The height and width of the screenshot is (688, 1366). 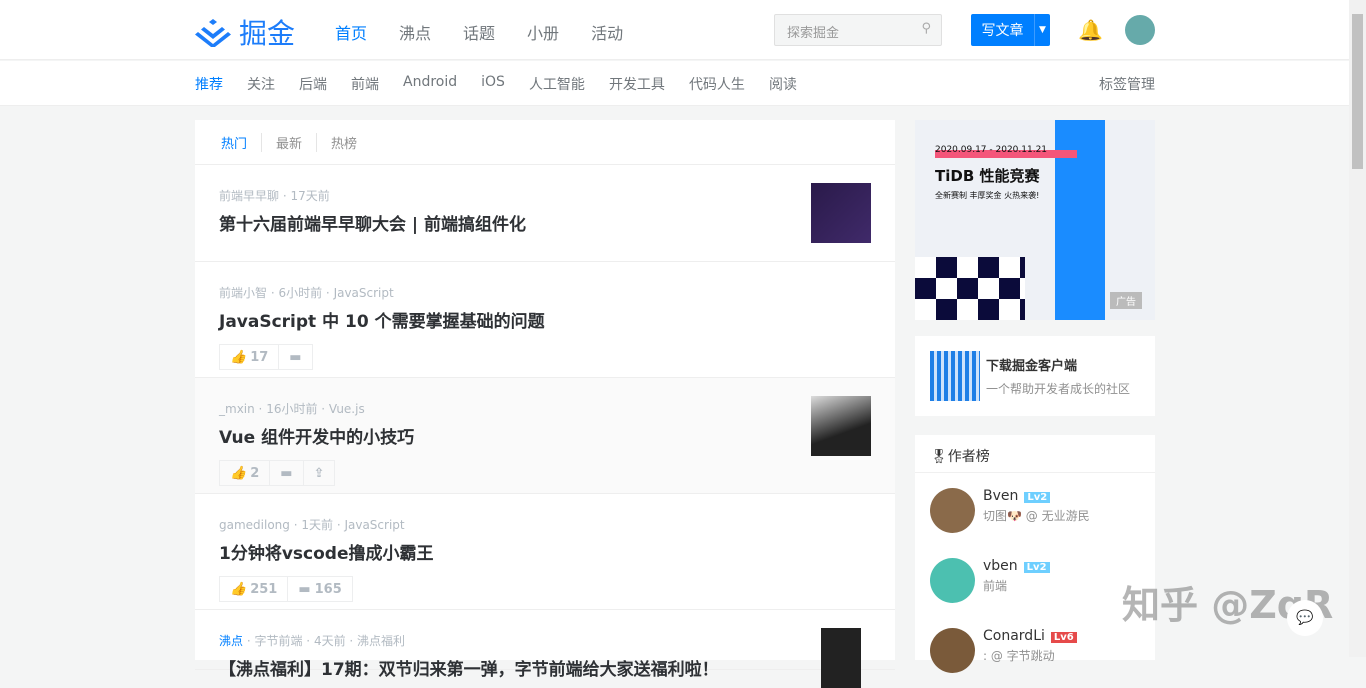 What do you see at coordinates (955, 376) in the screenshot?
I see `qr-code` at bounding box center [955, 376].